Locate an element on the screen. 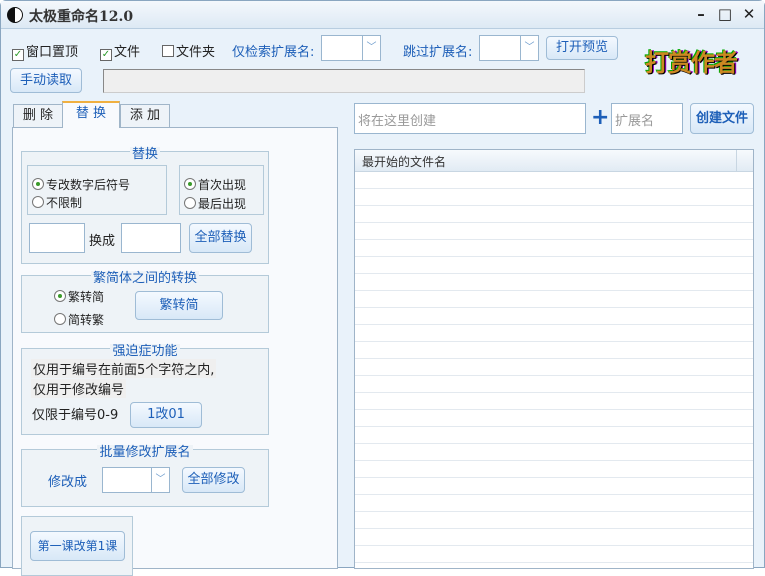  path-field is located at coordinates (344, 81).